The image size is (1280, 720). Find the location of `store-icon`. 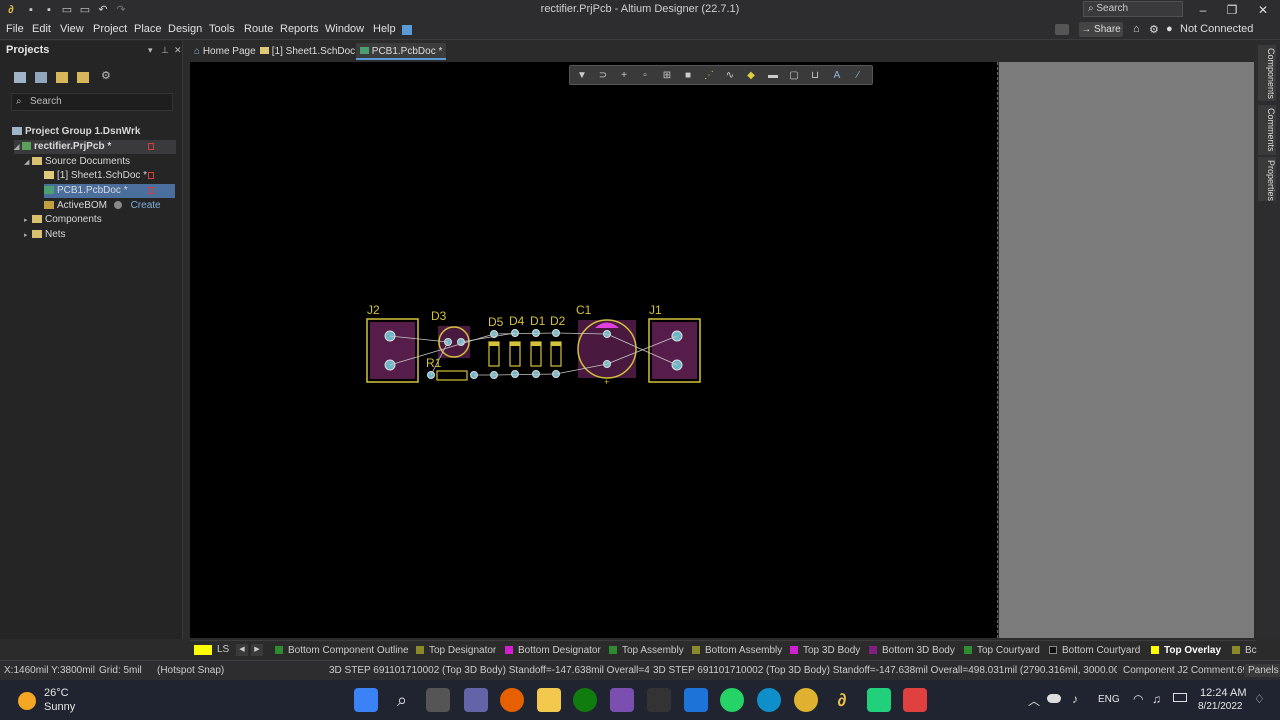

store-icon is located at coordinates (659, 700).